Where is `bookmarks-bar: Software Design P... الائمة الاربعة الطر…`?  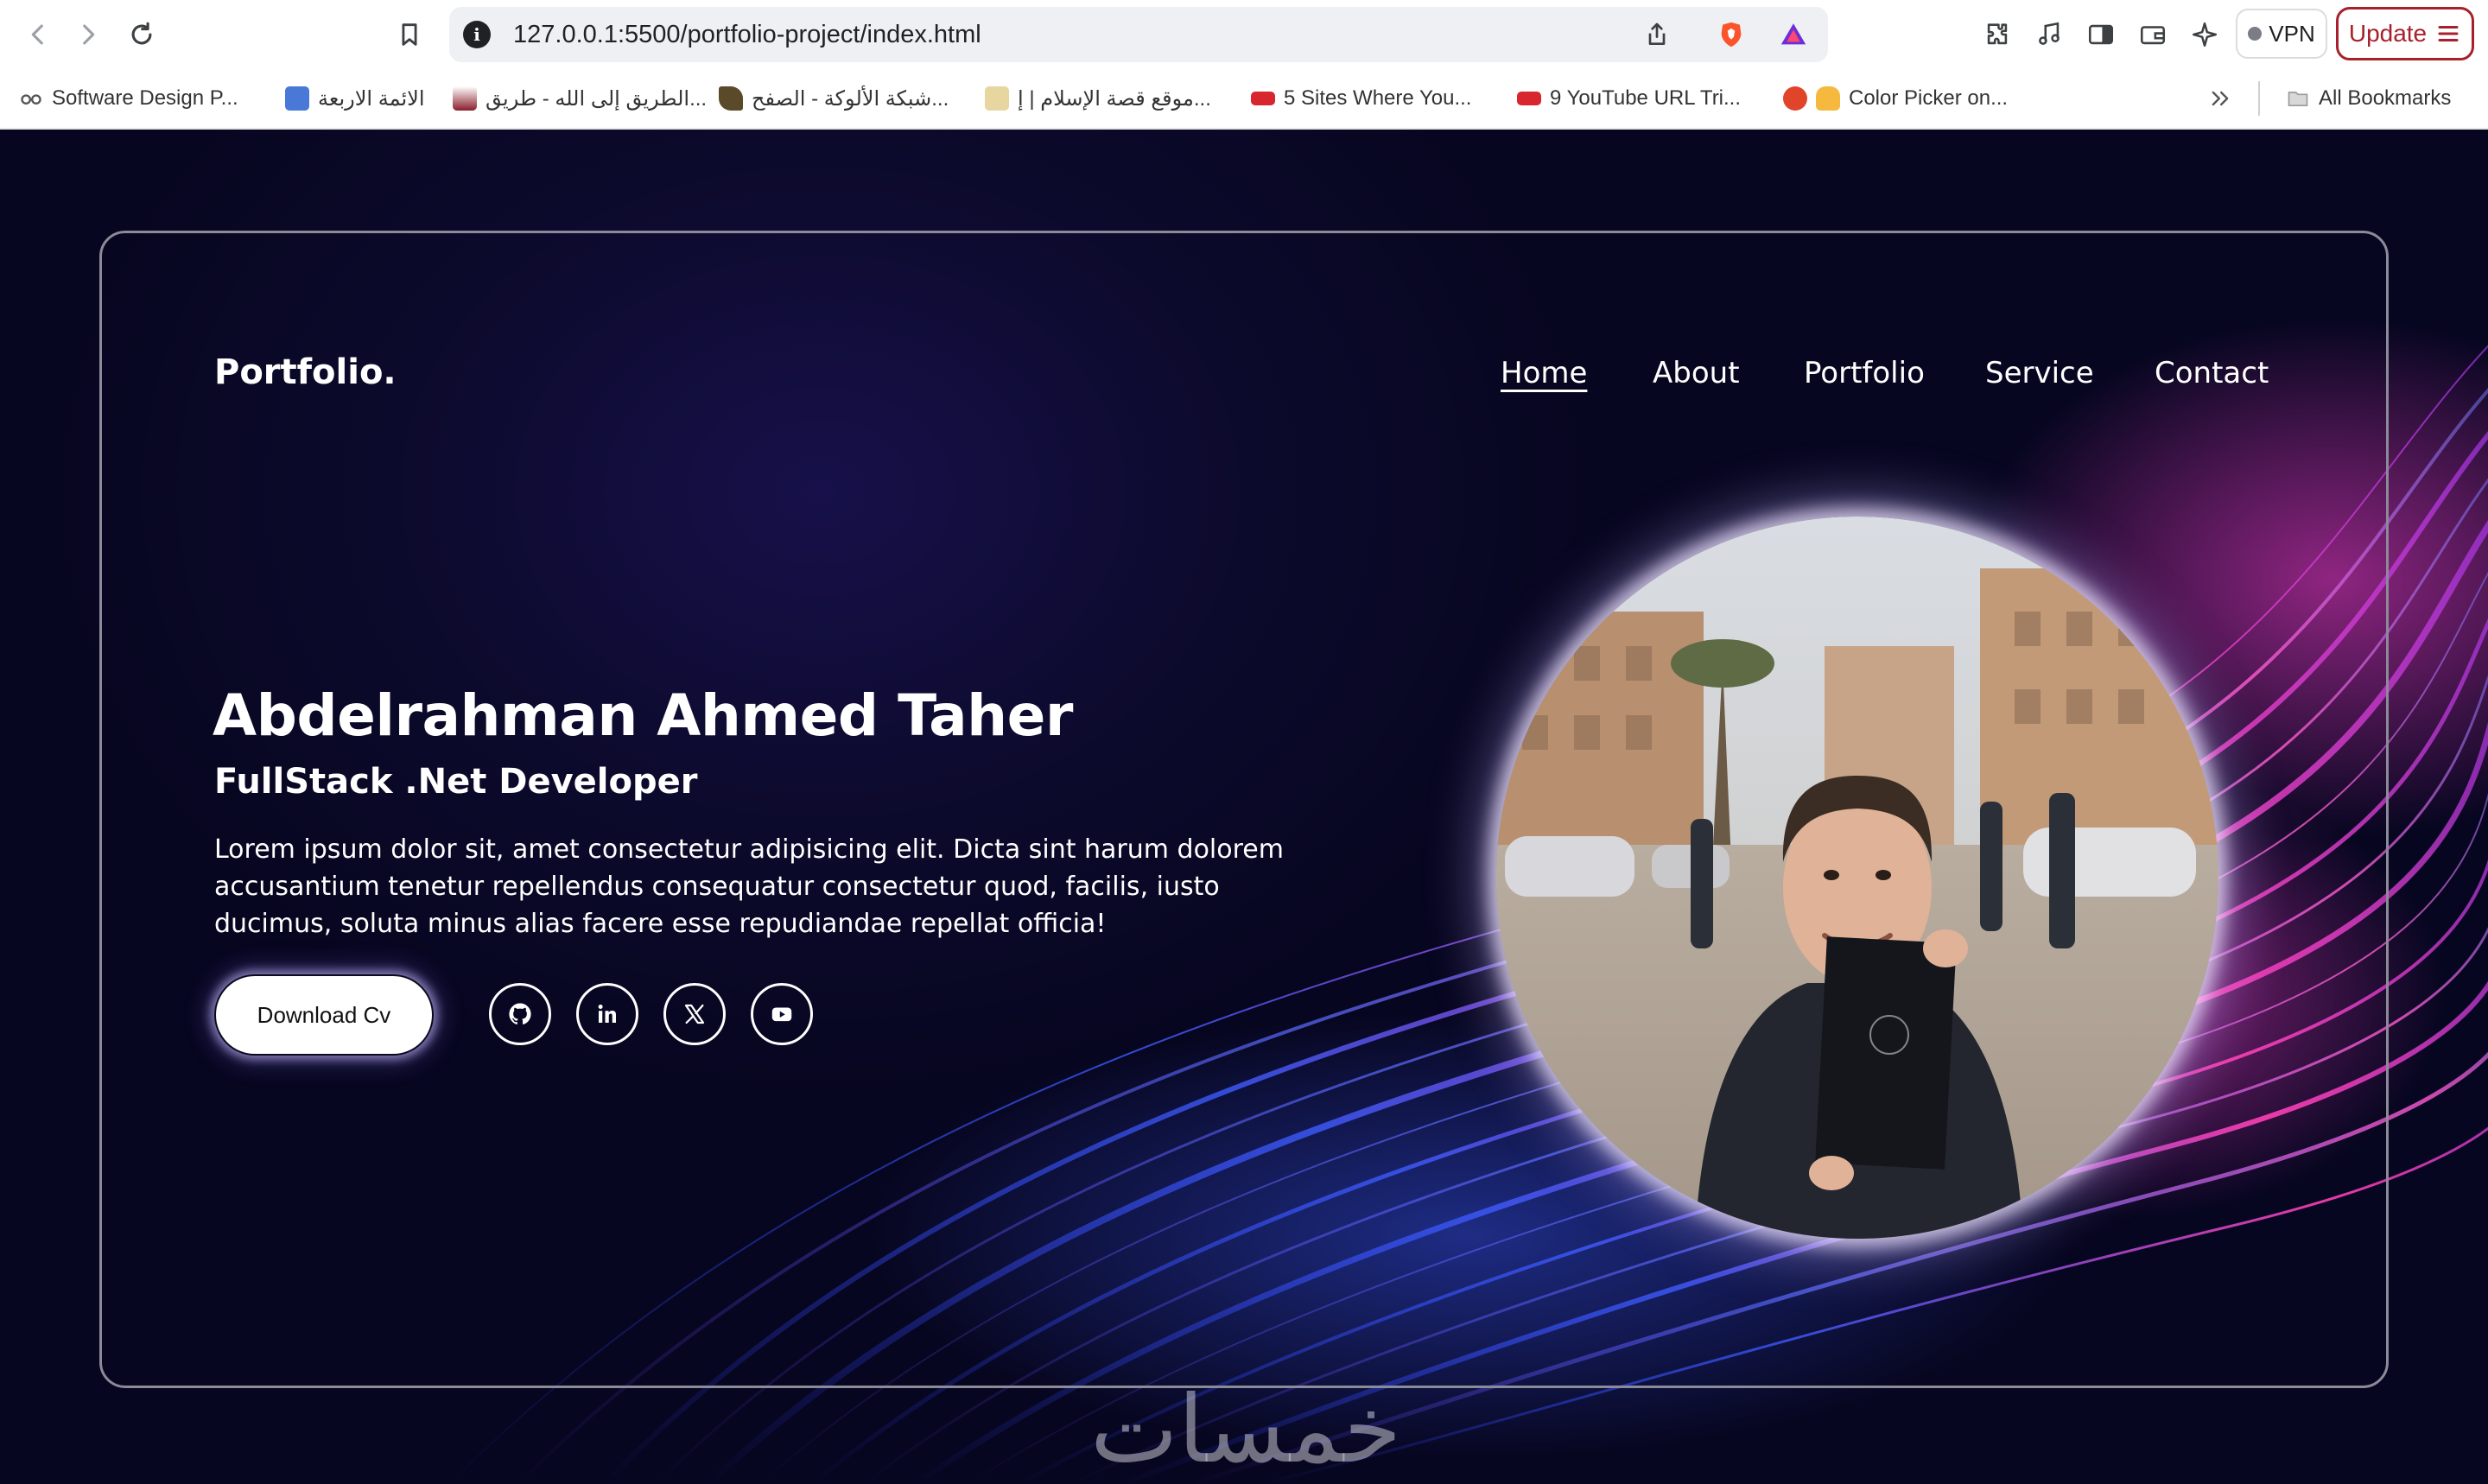 bookmarks-bar: Software Design P... الائمة الاربعة الطر… is located at coordinates (1244, 99).